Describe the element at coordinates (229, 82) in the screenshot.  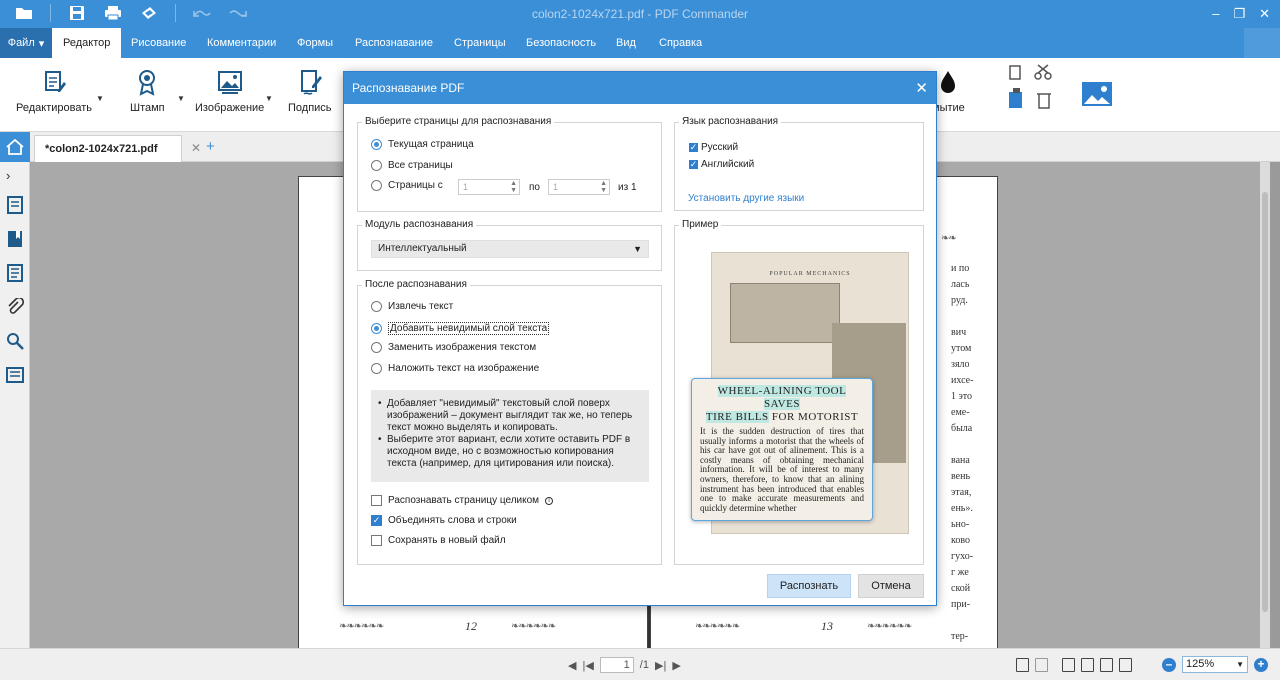
I see `image-icon` at that location.